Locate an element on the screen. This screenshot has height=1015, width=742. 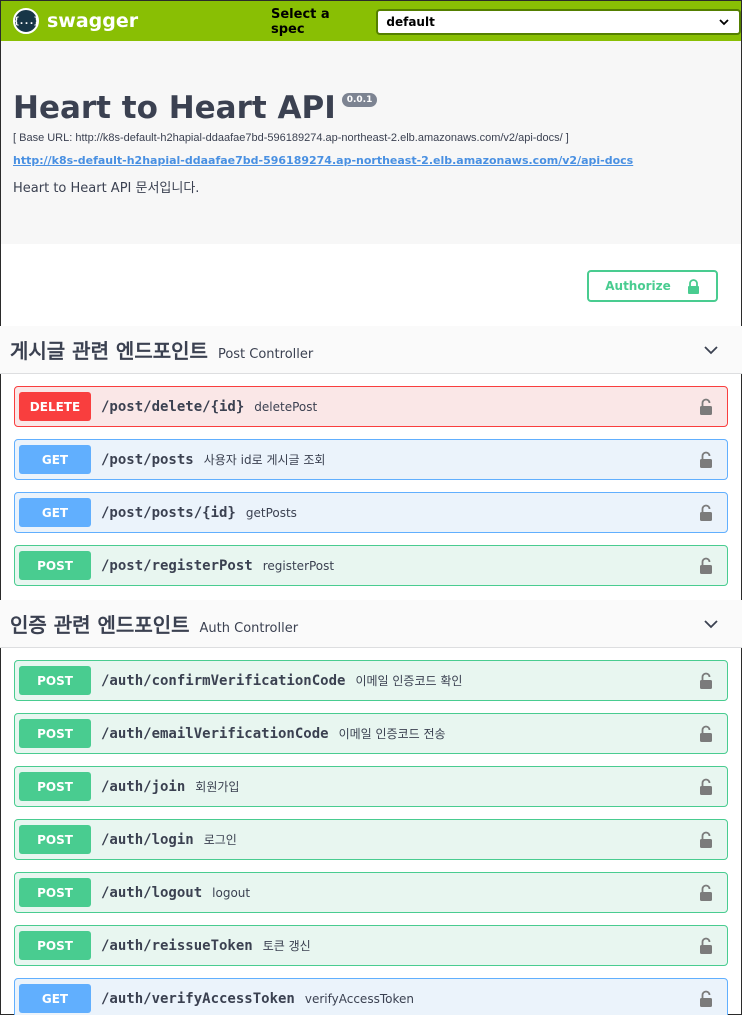
spec-select-value: default is located at coordinates (410, 22).